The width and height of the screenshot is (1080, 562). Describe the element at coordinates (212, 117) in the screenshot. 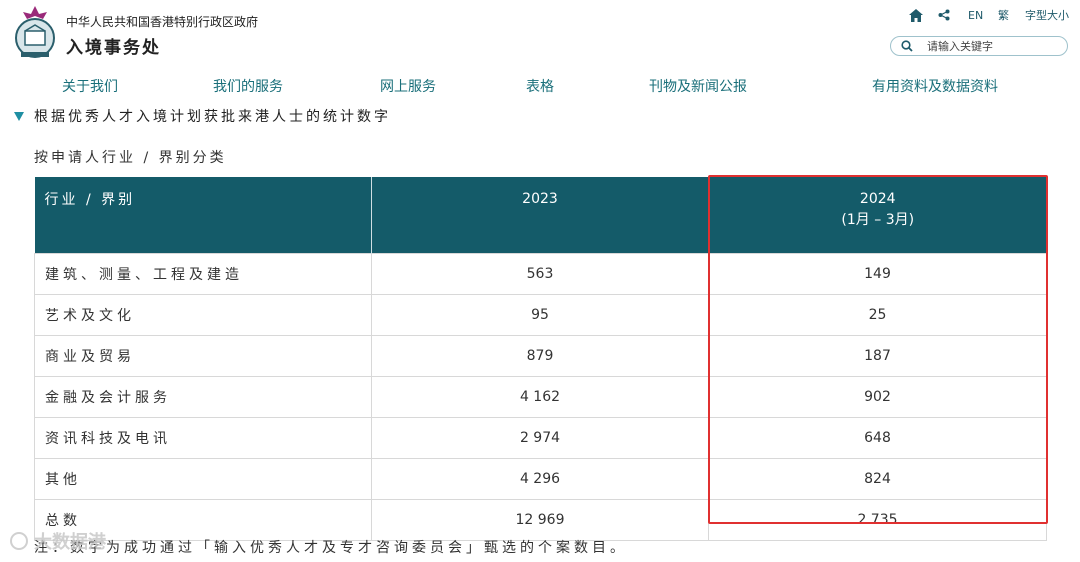

I see `page-title-text: 根据优秀人才入境计划获批来港人士的统计数字` at that location.